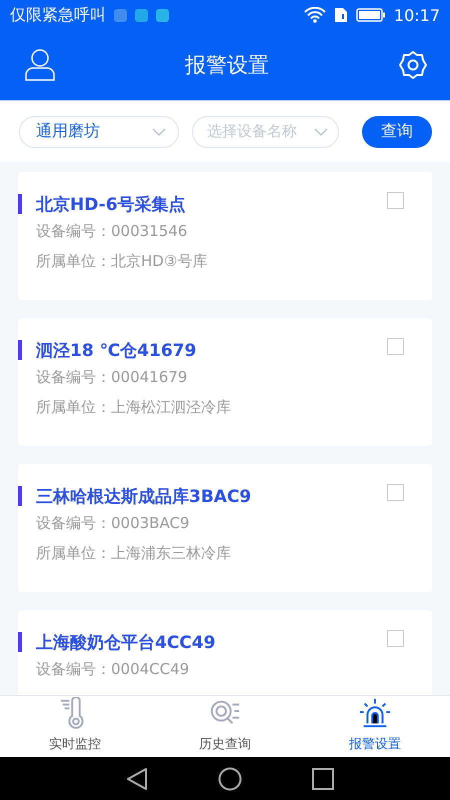 The height and width of the screenshot is (800, 450). What do you see at coordinates (75, 726) in the screenshot?
I see `tab: 实时监控` at bounding box center [75, 726].